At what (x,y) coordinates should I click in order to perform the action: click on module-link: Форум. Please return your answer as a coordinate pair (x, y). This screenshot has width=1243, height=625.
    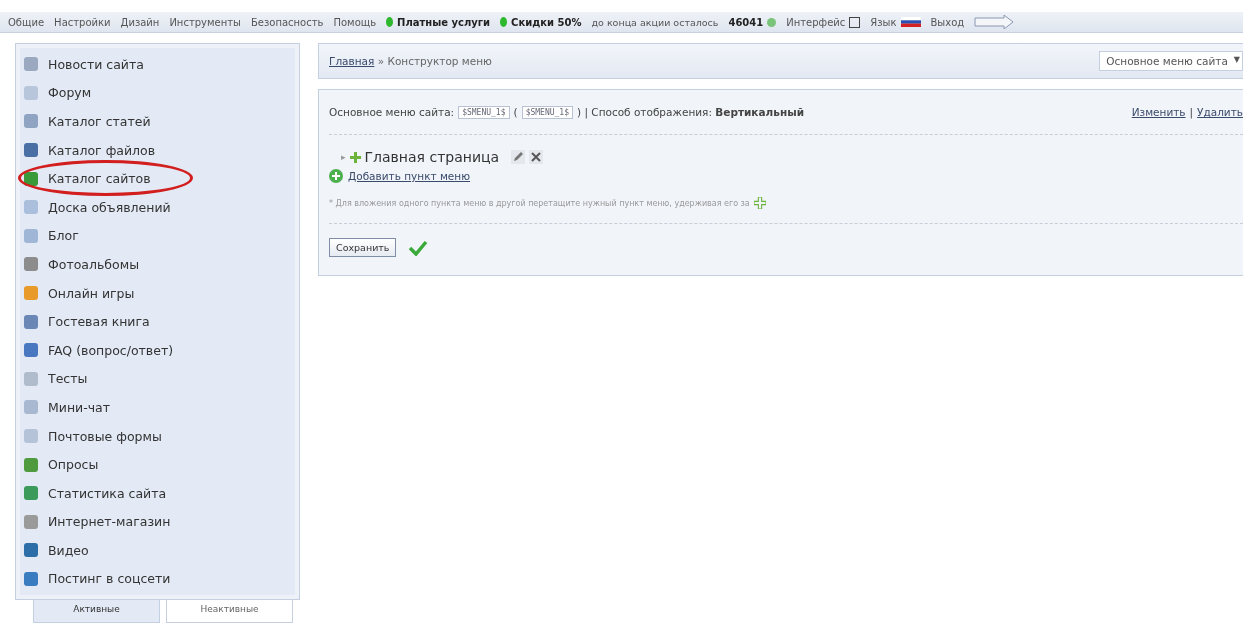
    Looking at the image, I should click on (70, 93).